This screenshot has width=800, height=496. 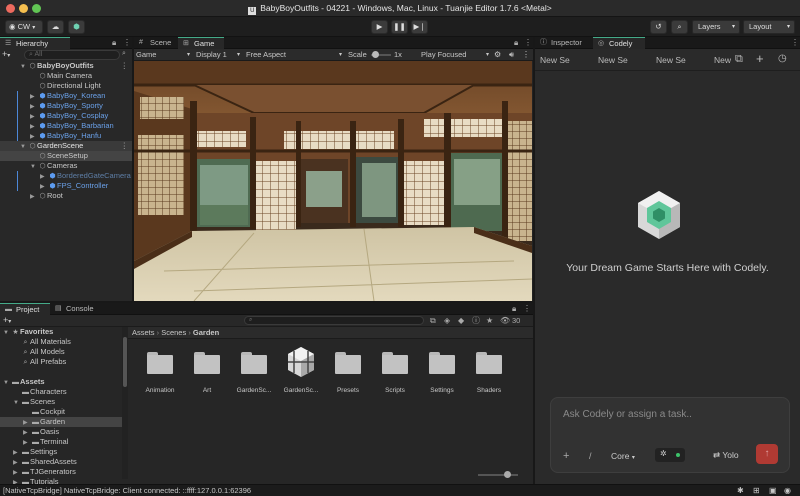 What do you see at coordinates (61, 432) in the screenshot?
I see `project-tree-row: ▶ ▬Oasis` at bounding box center [61, 432].